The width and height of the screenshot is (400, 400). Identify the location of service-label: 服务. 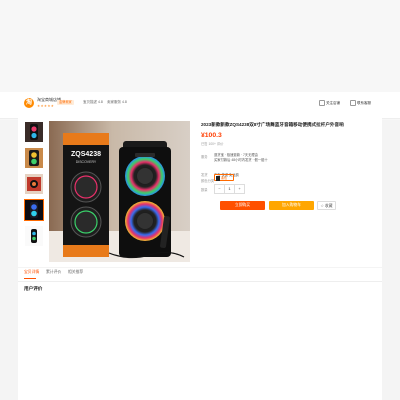
(204, 157).